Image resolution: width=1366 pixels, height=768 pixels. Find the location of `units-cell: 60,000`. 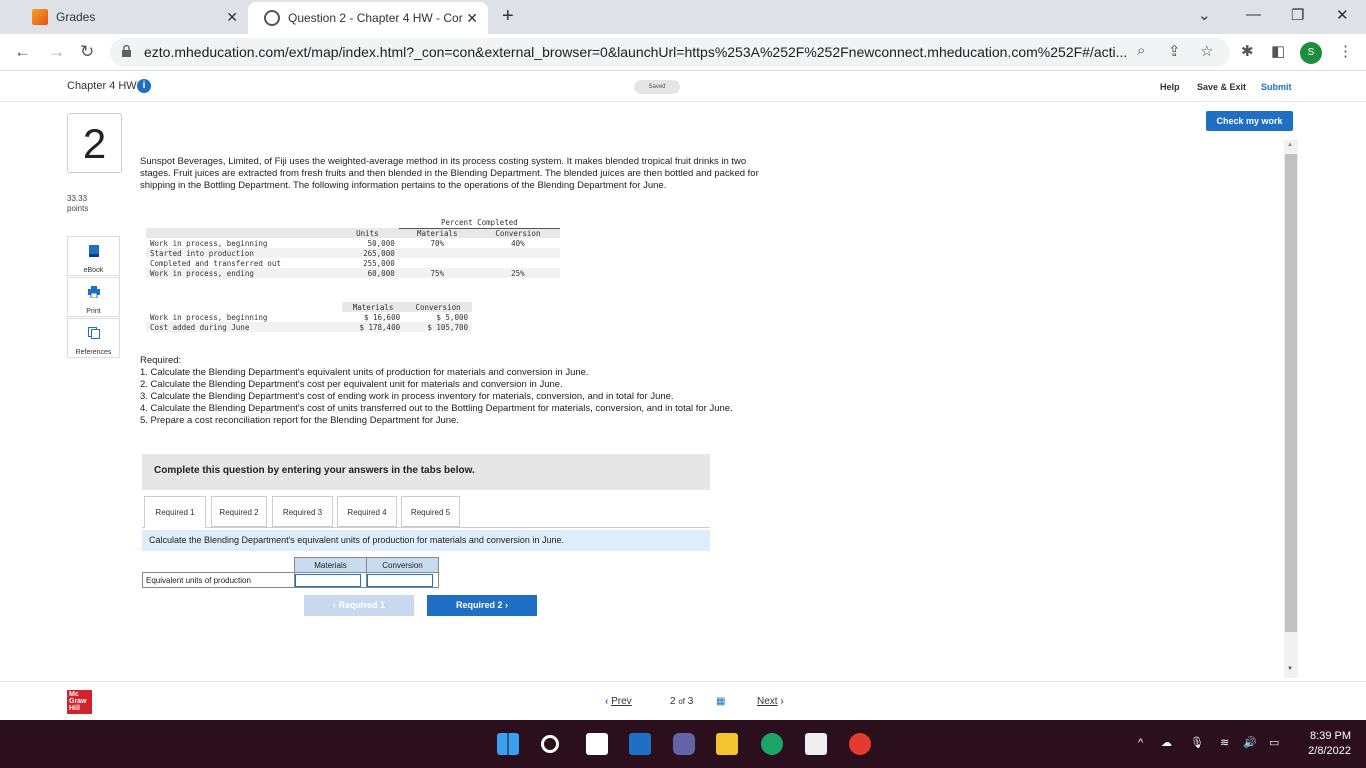

units-cell: 60,000 is located at coordinates (381, 273).